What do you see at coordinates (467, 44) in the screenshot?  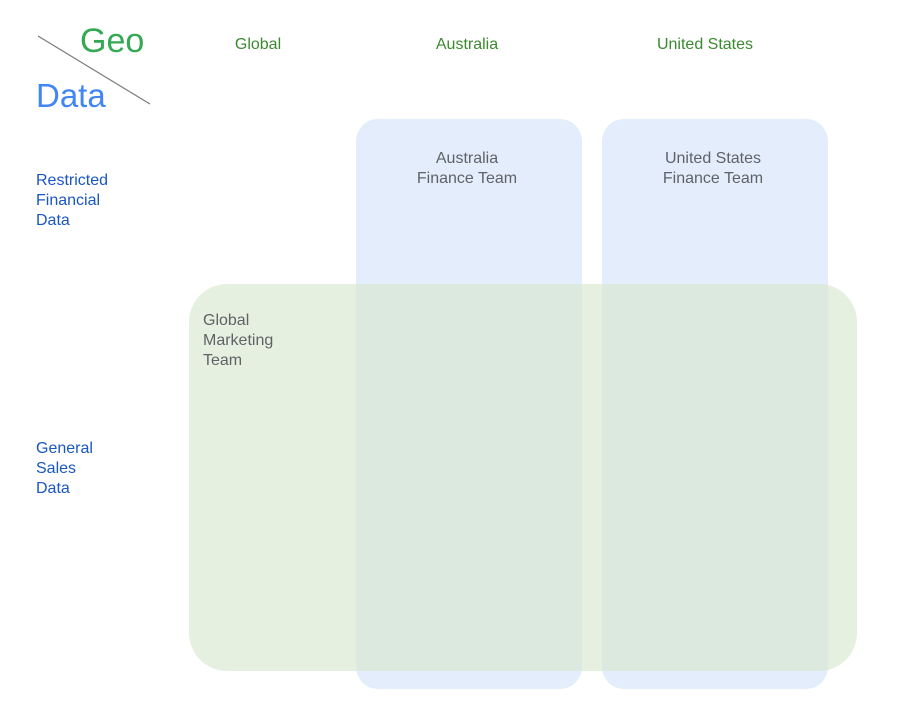 I see `column-header-australia: Australia` at bounding box center [467, 44].